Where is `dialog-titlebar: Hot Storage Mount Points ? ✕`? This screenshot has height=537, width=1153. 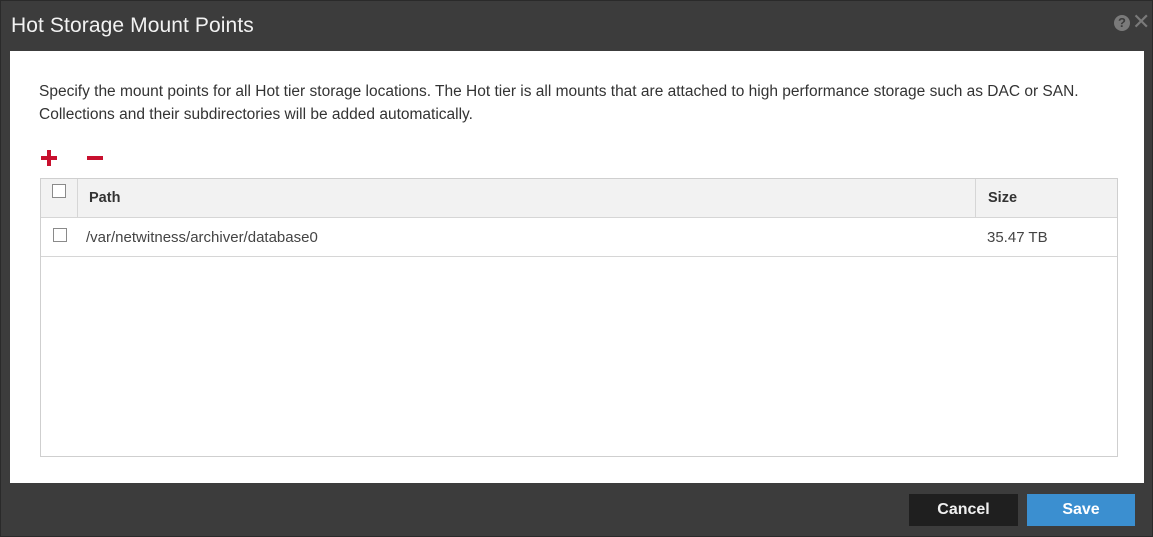
dialog-titlebar: Hot Storage Mount Points ? ✕ is located at coordinates (576, 26).